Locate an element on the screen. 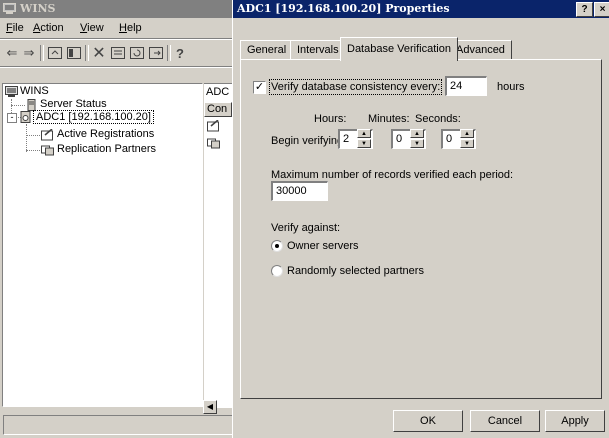  minutes-label: Minutes: is located at coordinates (389, 119).